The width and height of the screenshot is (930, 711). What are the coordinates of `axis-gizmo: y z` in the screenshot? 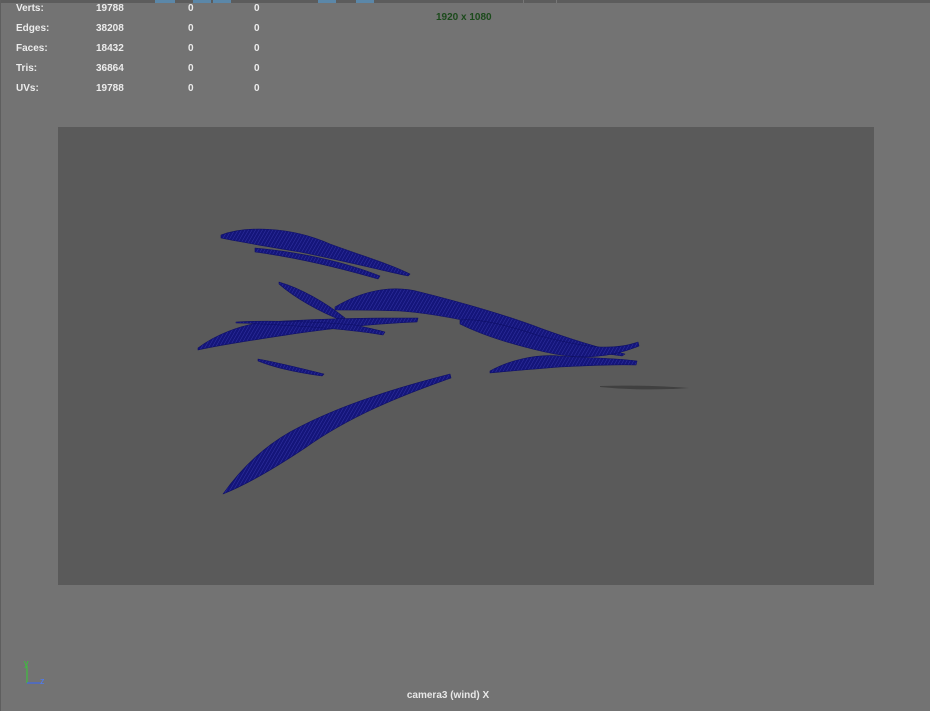 It's located at (38, 673).